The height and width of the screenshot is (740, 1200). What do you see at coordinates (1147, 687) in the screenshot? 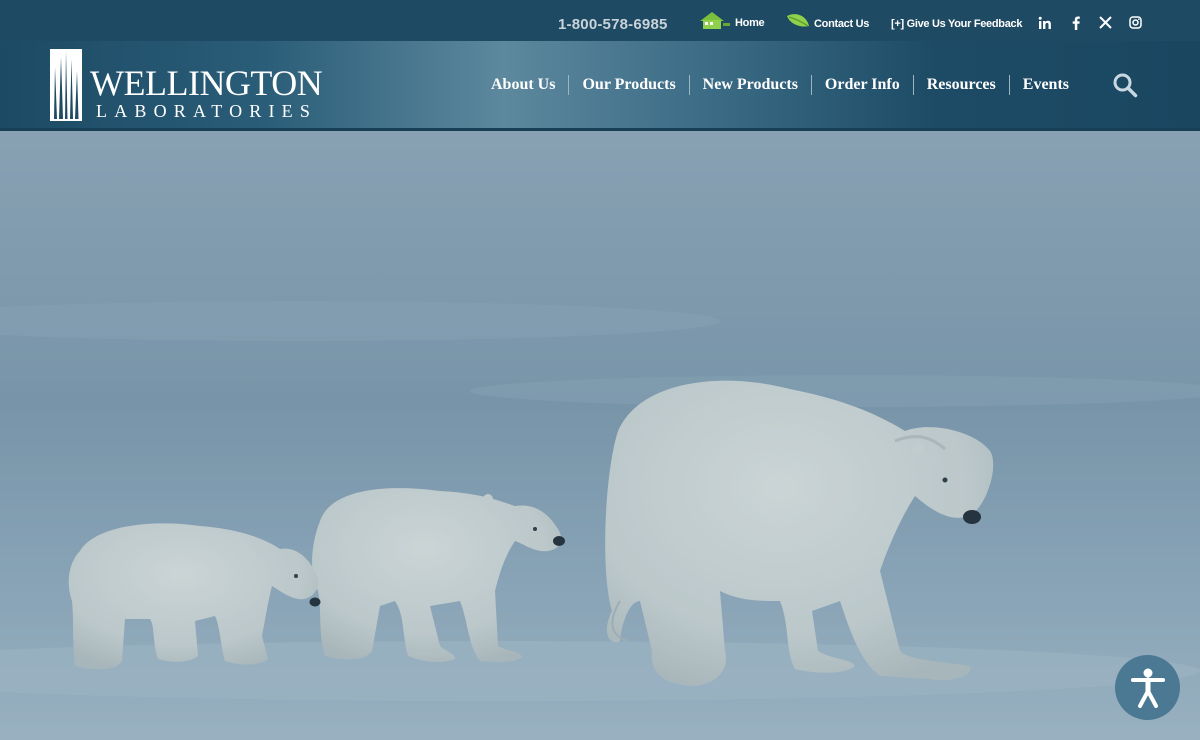
I see `accessibility-icon` at bounding box center [1147, 687].